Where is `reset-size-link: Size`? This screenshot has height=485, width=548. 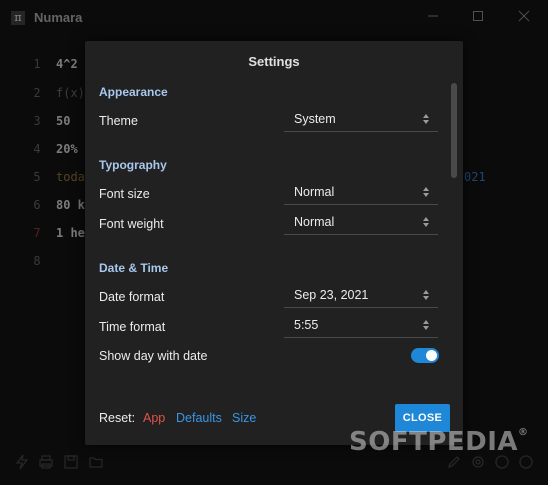 reset-size-link: Size is located at coordinates (244, 418).